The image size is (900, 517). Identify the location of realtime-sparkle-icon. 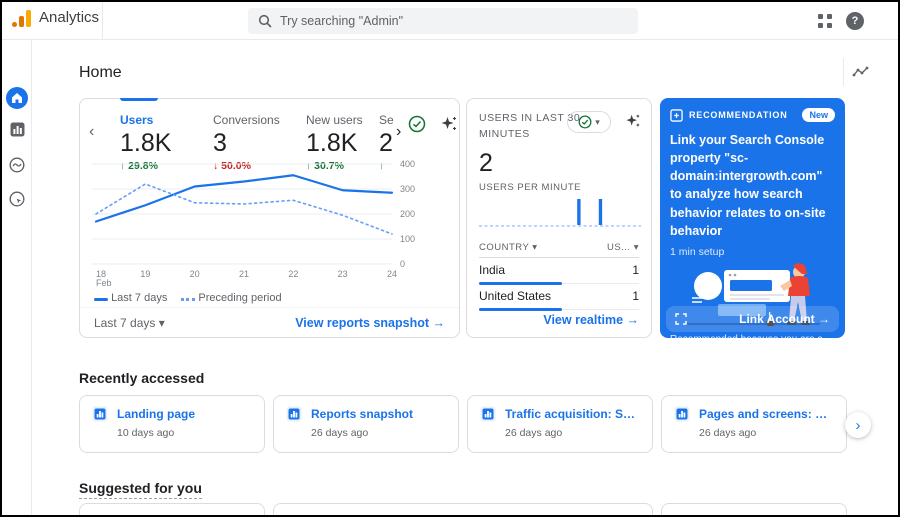
(633, 123).